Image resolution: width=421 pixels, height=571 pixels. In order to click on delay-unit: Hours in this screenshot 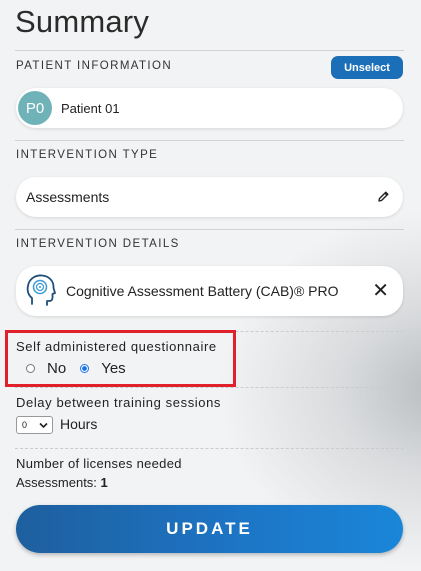, I will do `click(79, 424)`.